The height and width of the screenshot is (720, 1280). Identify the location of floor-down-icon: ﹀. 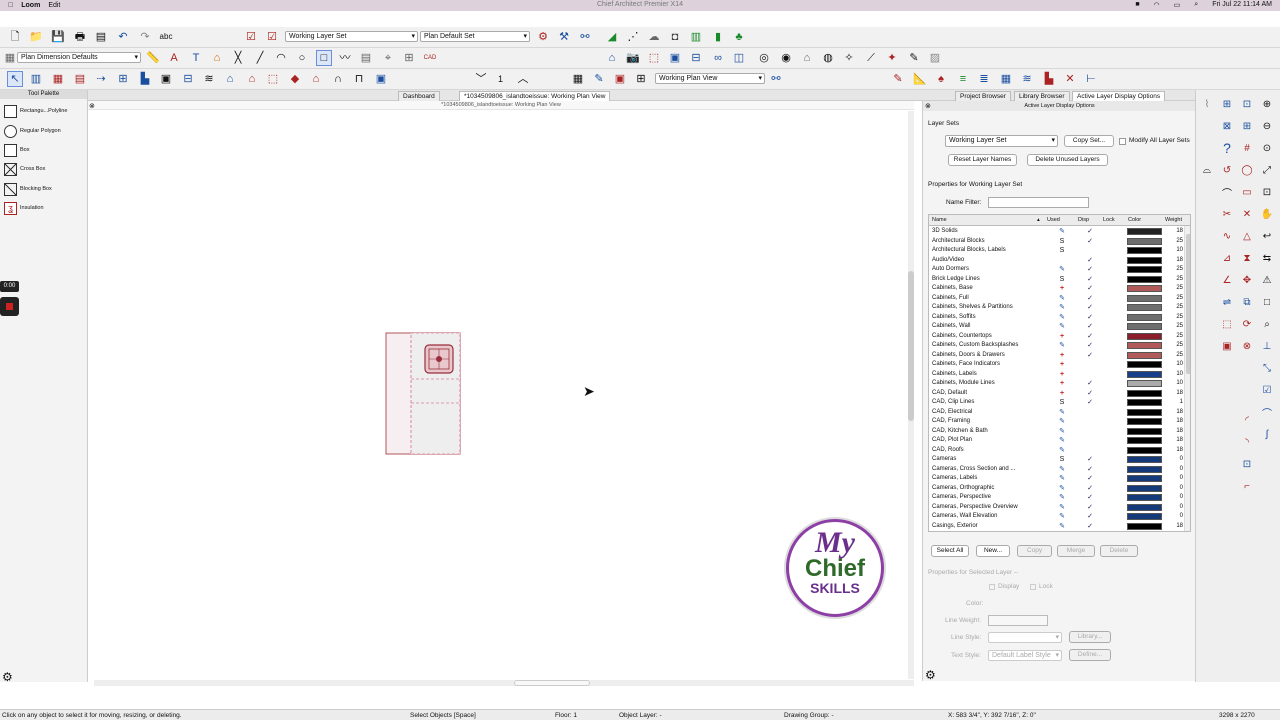
(481, 79).